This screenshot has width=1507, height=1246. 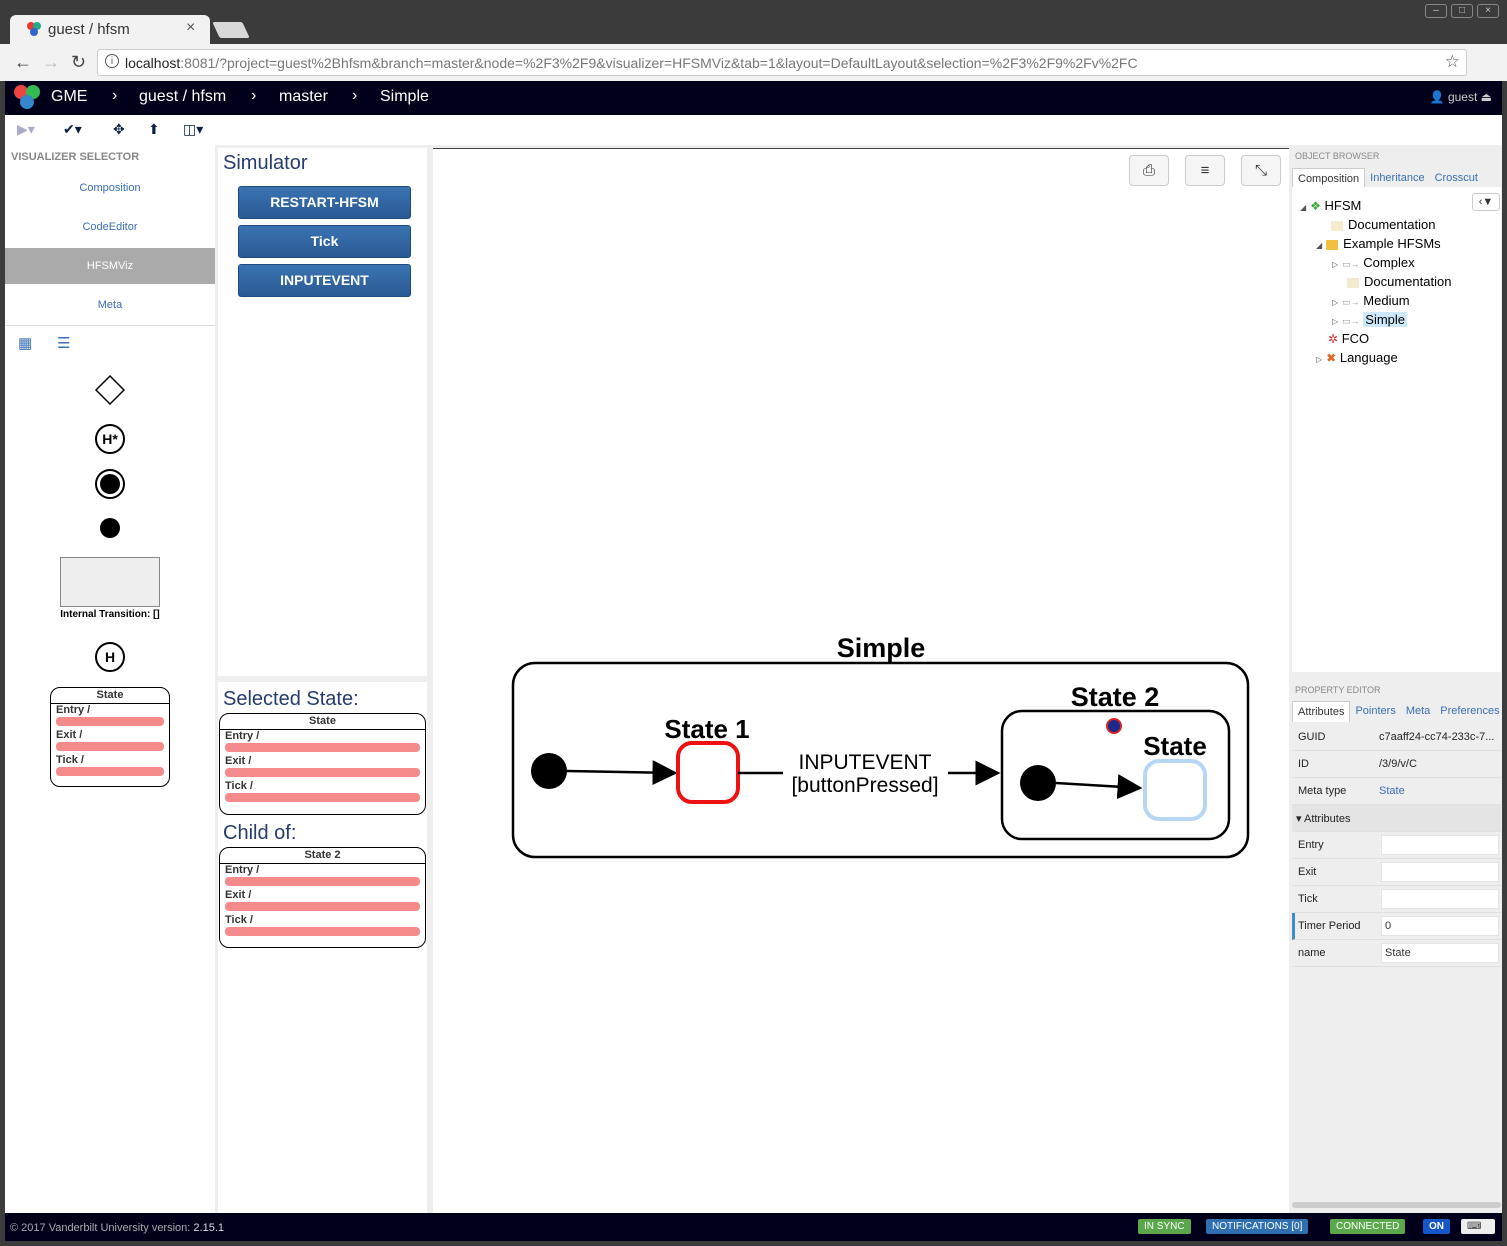 I want to click on check-model-icon: ✔▾, so click(x=72, y=129).